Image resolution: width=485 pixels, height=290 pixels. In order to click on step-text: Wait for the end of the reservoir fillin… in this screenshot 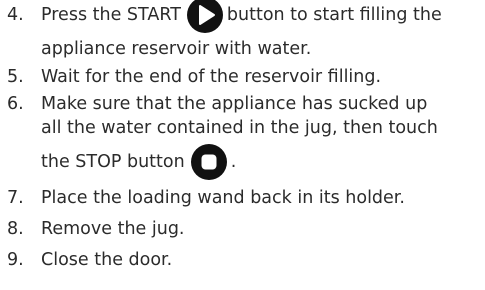, I will do `click(211, 77)`.